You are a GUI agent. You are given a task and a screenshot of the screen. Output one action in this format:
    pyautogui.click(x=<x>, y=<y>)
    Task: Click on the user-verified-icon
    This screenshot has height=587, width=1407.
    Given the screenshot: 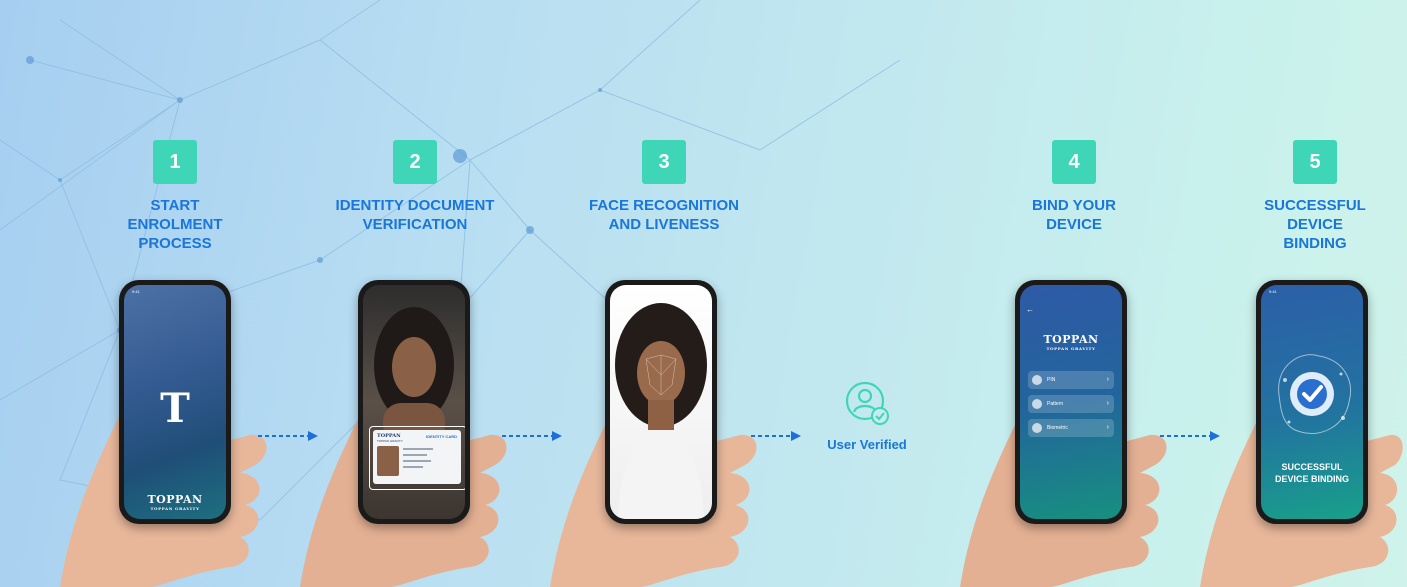 What is the action you would take?
    pyautogui.click(x=867, y=403)
    